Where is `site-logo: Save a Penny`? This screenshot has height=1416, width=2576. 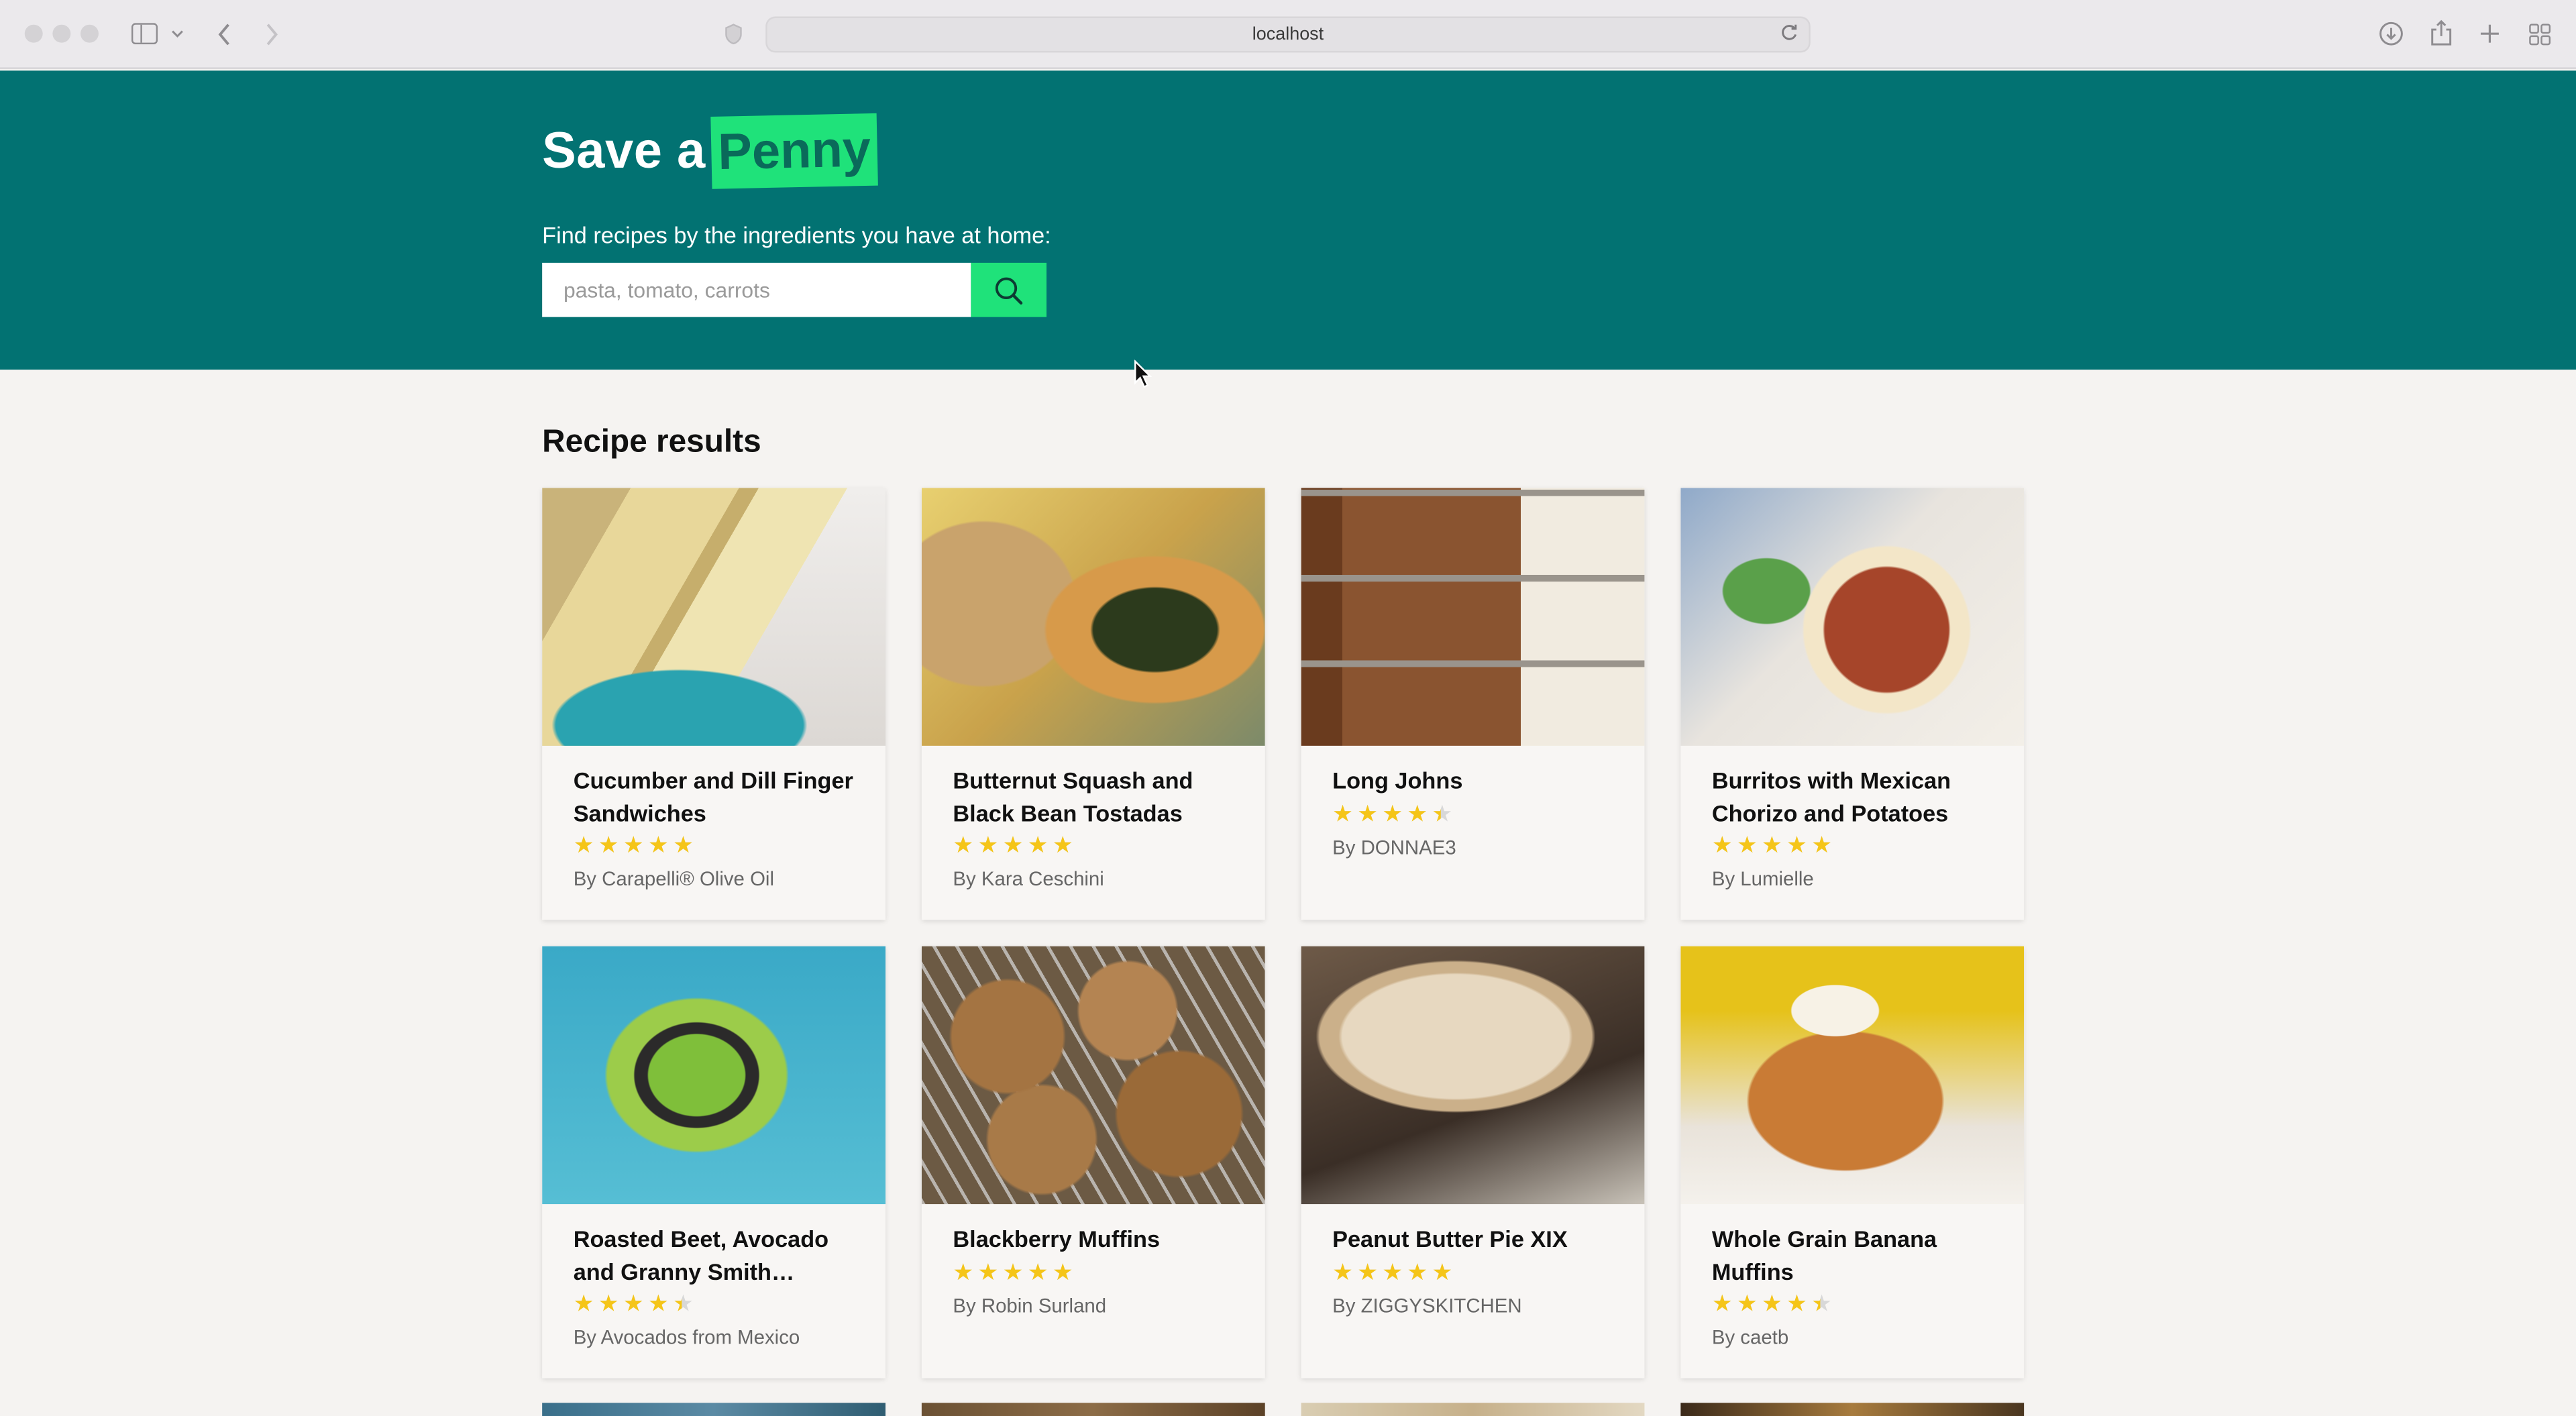
site-logo: Save a Penny is located at coordinates (710, 151).